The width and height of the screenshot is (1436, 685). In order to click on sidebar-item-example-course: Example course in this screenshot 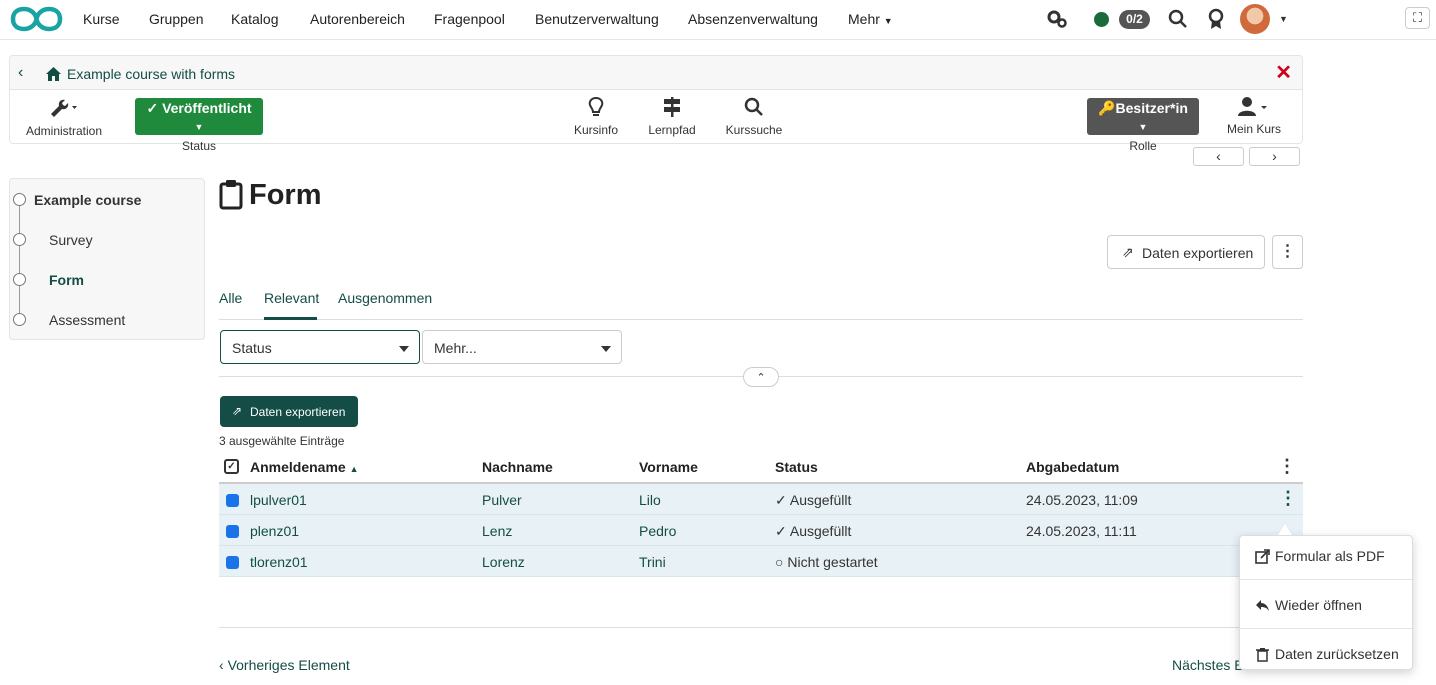, I will do `click(87, 200)`.